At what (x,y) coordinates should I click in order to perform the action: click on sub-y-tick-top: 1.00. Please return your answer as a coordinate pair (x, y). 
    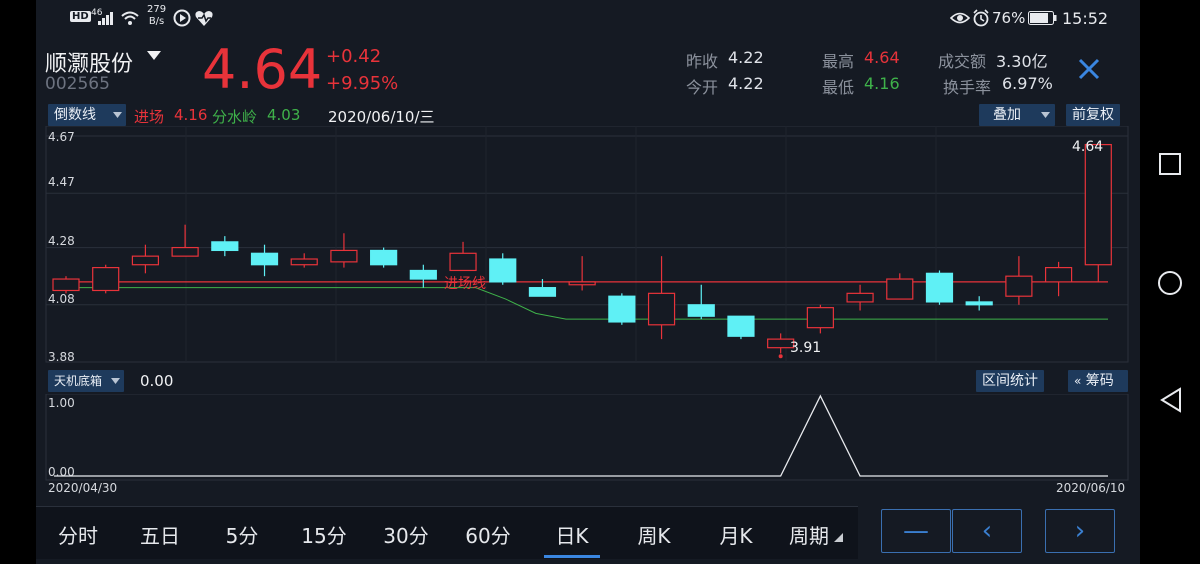
    Looking at the image, I should click on (61, 403).